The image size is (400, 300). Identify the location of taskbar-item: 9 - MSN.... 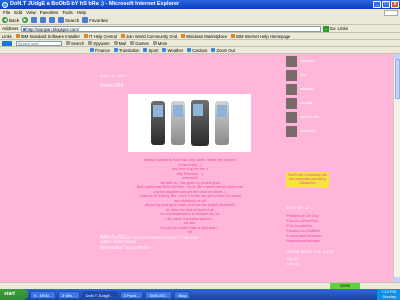
(43, 294).